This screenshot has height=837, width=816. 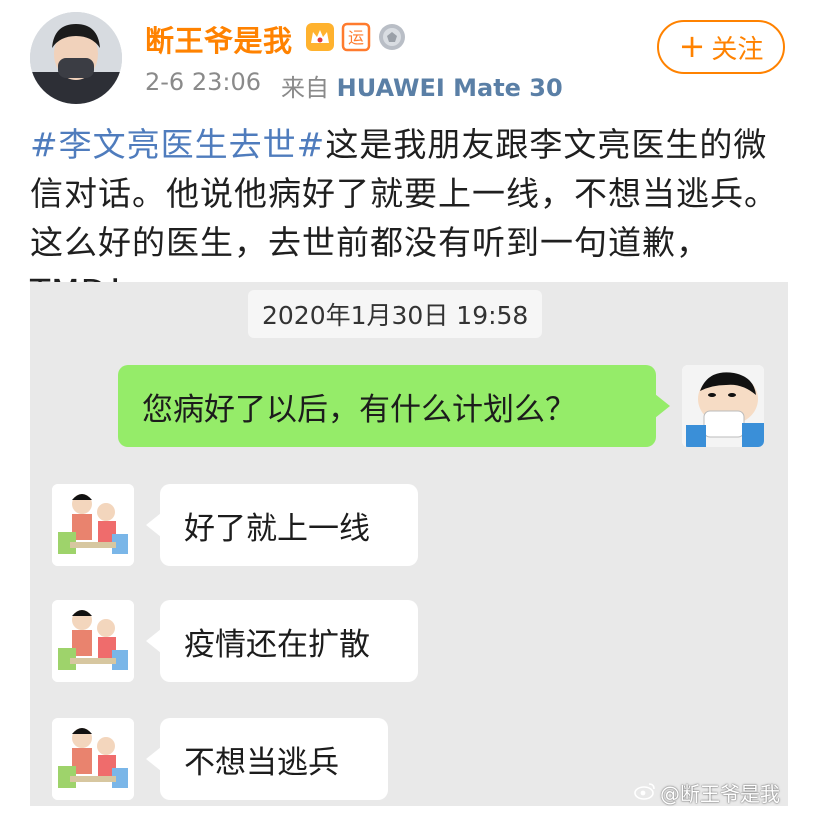 What do you see at coordinates (282, 525) in the screenshot?
I see `chat-bubble-incoming: 好了就上一线` at bounding box center [282, 525].